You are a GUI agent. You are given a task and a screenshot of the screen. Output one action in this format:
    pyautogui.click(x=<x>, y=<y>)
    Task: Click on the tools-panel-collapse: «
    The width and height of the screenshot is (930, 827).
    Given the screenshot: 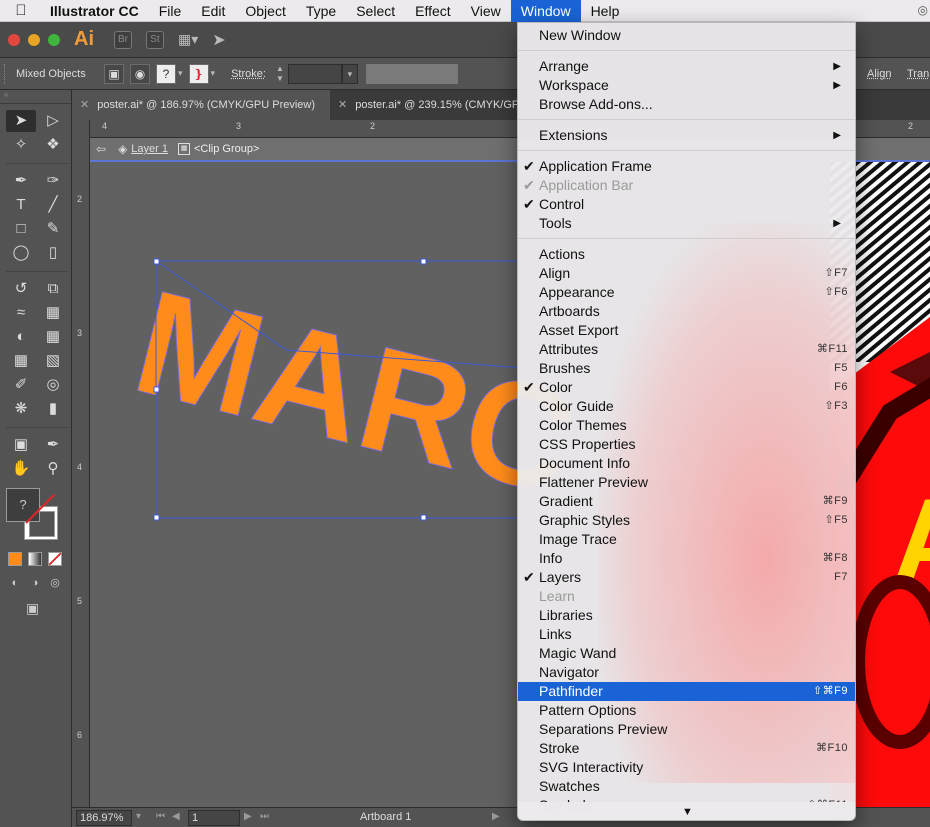 What is the action you would take?
    pyautogui.click(x=35, y=97)
    